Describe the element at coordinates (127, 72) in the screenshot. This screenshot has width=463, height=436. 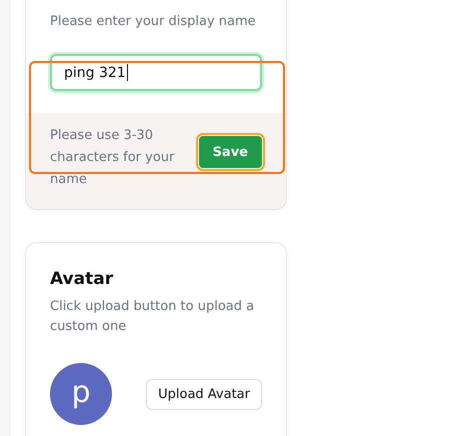
I see `text-cursor` at that location.